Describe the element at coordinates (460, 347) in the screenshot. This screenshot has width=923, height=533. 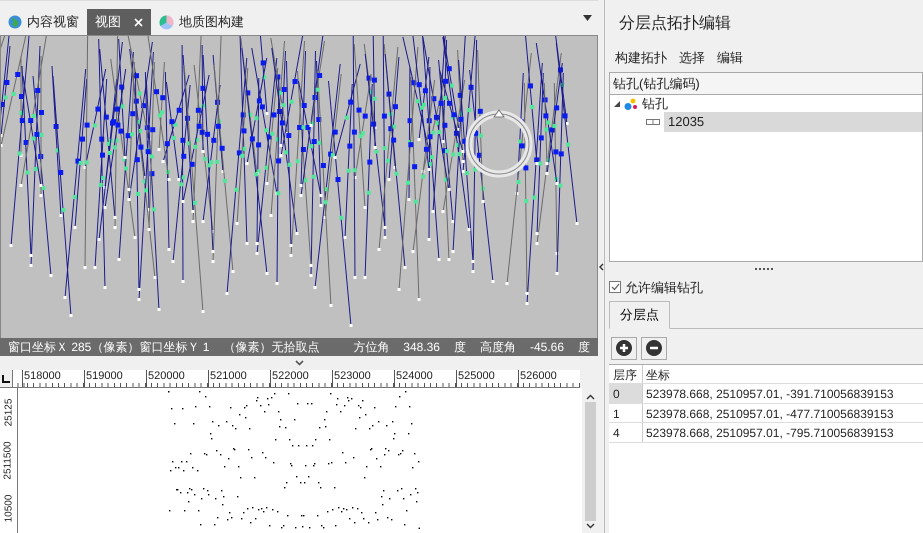
I see `azimuth-unit: 度` at that location.